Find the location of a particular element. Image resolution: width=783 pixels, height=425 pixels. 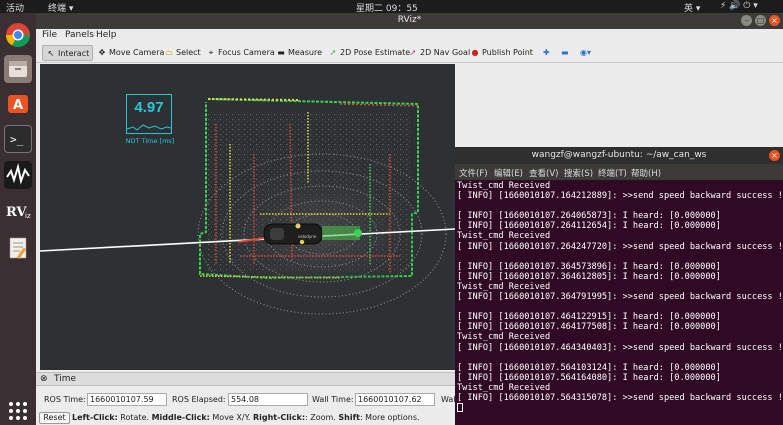

menu-bar: File Panels Help is located at coordinates (409, 35).